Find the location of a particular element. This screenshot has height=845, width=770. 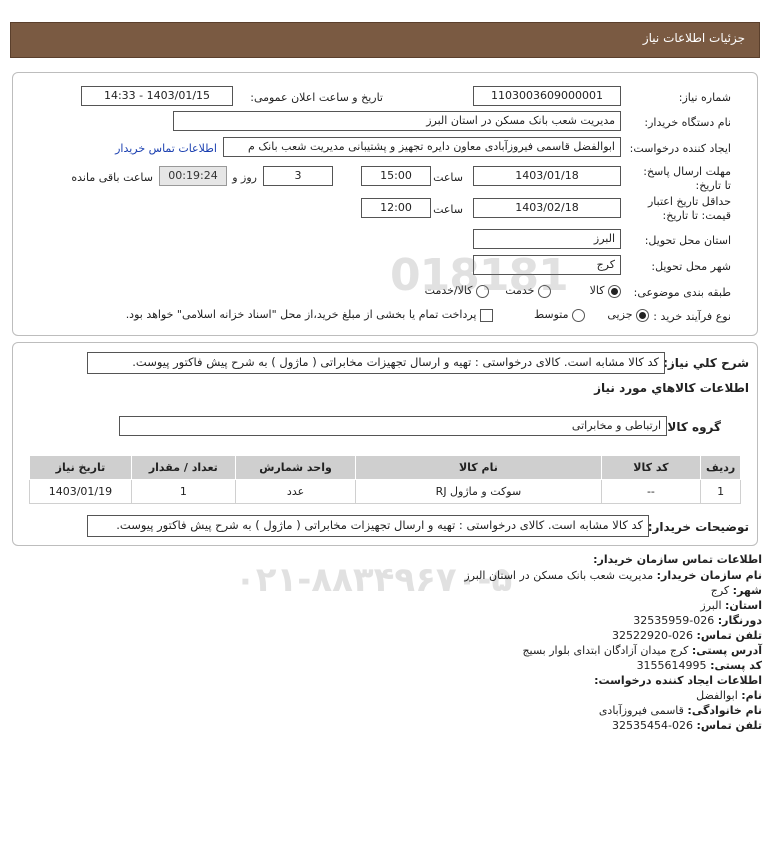

contact-fax-row: دورنگار: 026-32535959 is located at coordinates (697, 620).